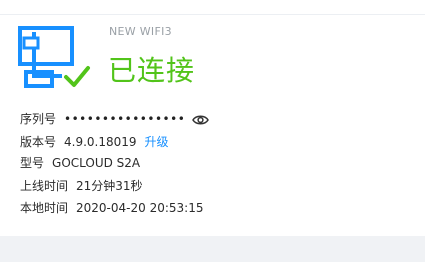 The image size is (425, 262). I want to click on version-label: 版本号, so click(38, 142).